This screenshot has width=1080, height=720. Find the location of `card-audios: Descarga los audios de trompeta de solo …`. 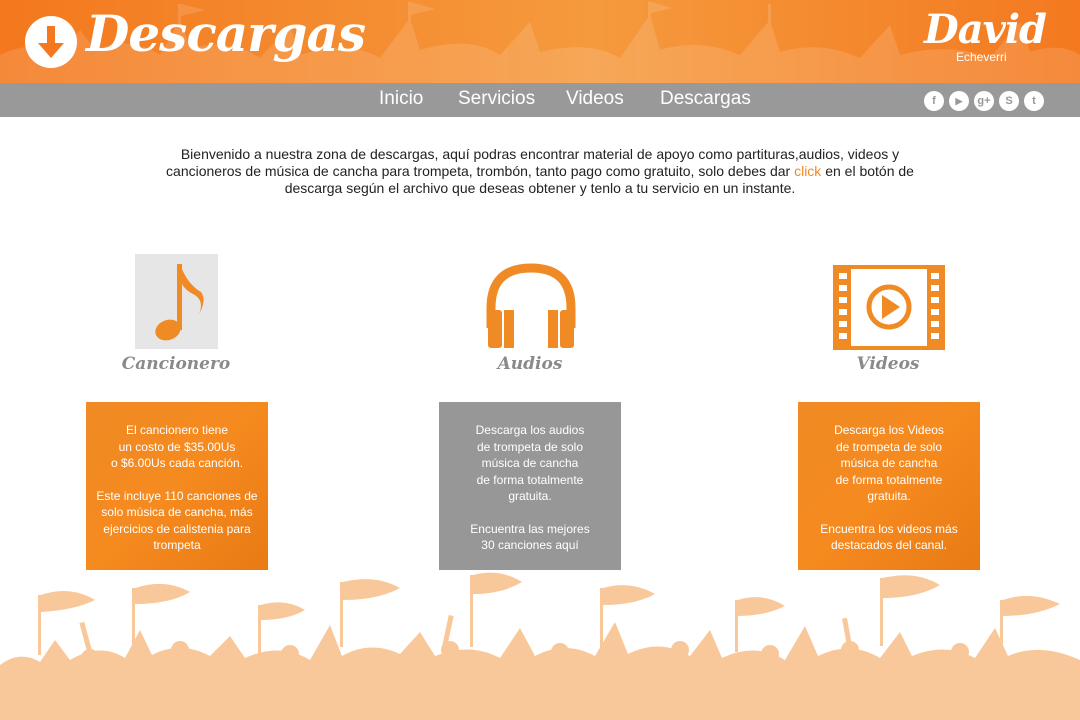

card-audios: Descarga los audios de trompeta de solo … is located at coordinates (530, 486).